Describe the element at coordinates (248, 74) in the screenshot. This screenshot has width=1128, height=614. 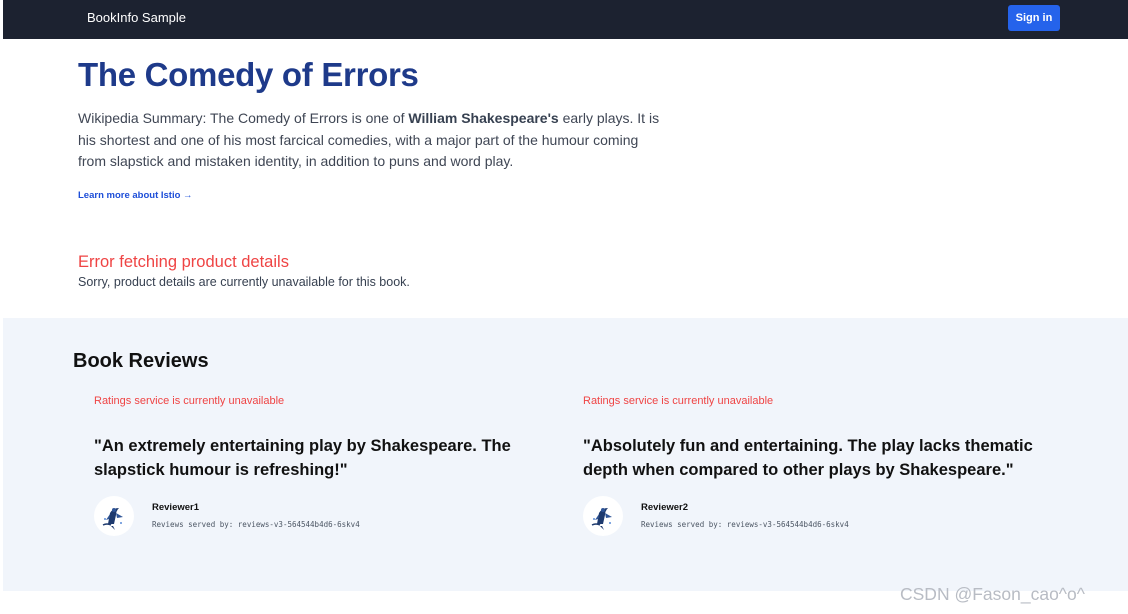
I see `page-title: The Comedy of Errors` at that location.